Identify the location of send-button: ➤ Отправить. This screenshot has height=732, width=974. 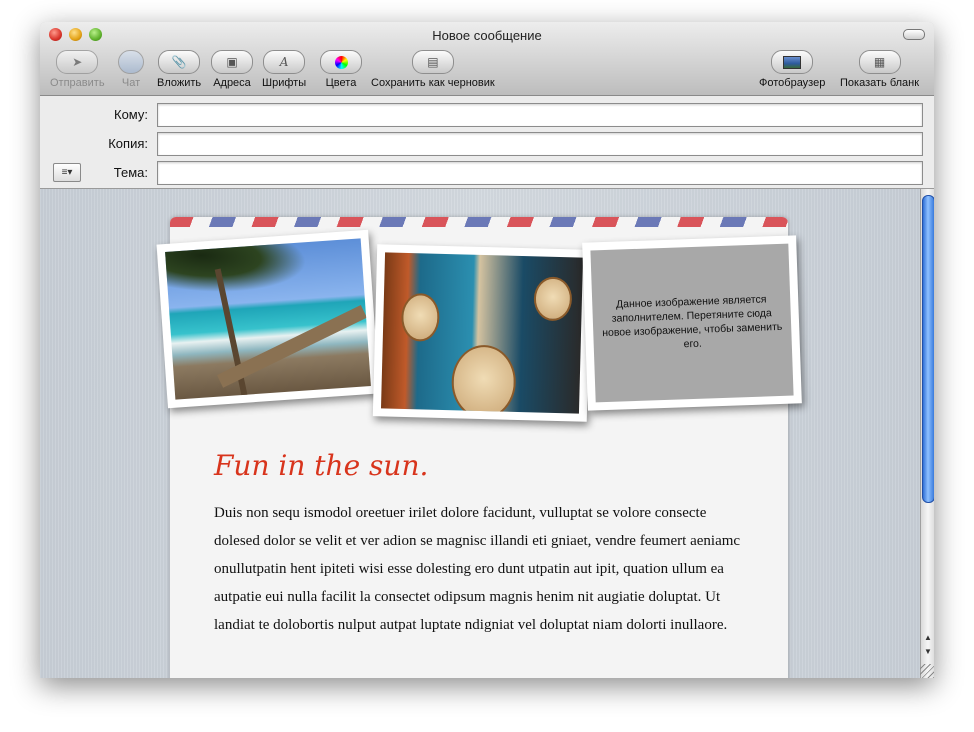
(77, 69).